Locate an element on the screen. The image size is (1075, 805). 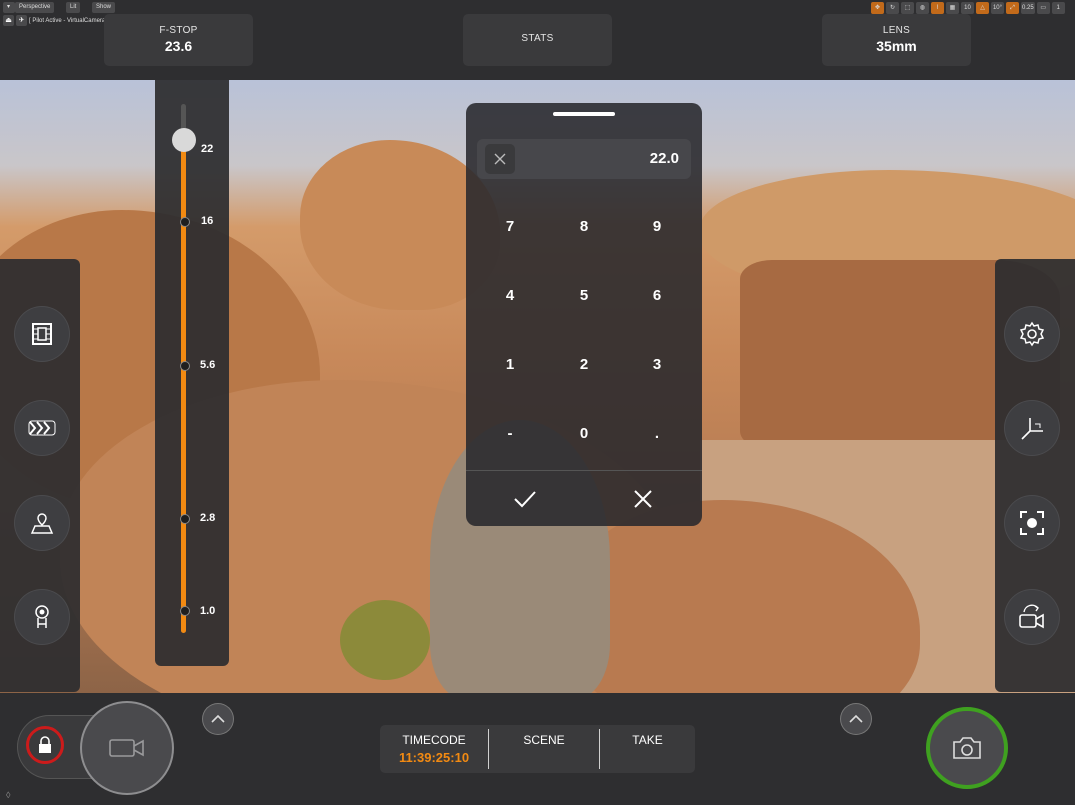
sequence-button is located at coordinates (42, 428).